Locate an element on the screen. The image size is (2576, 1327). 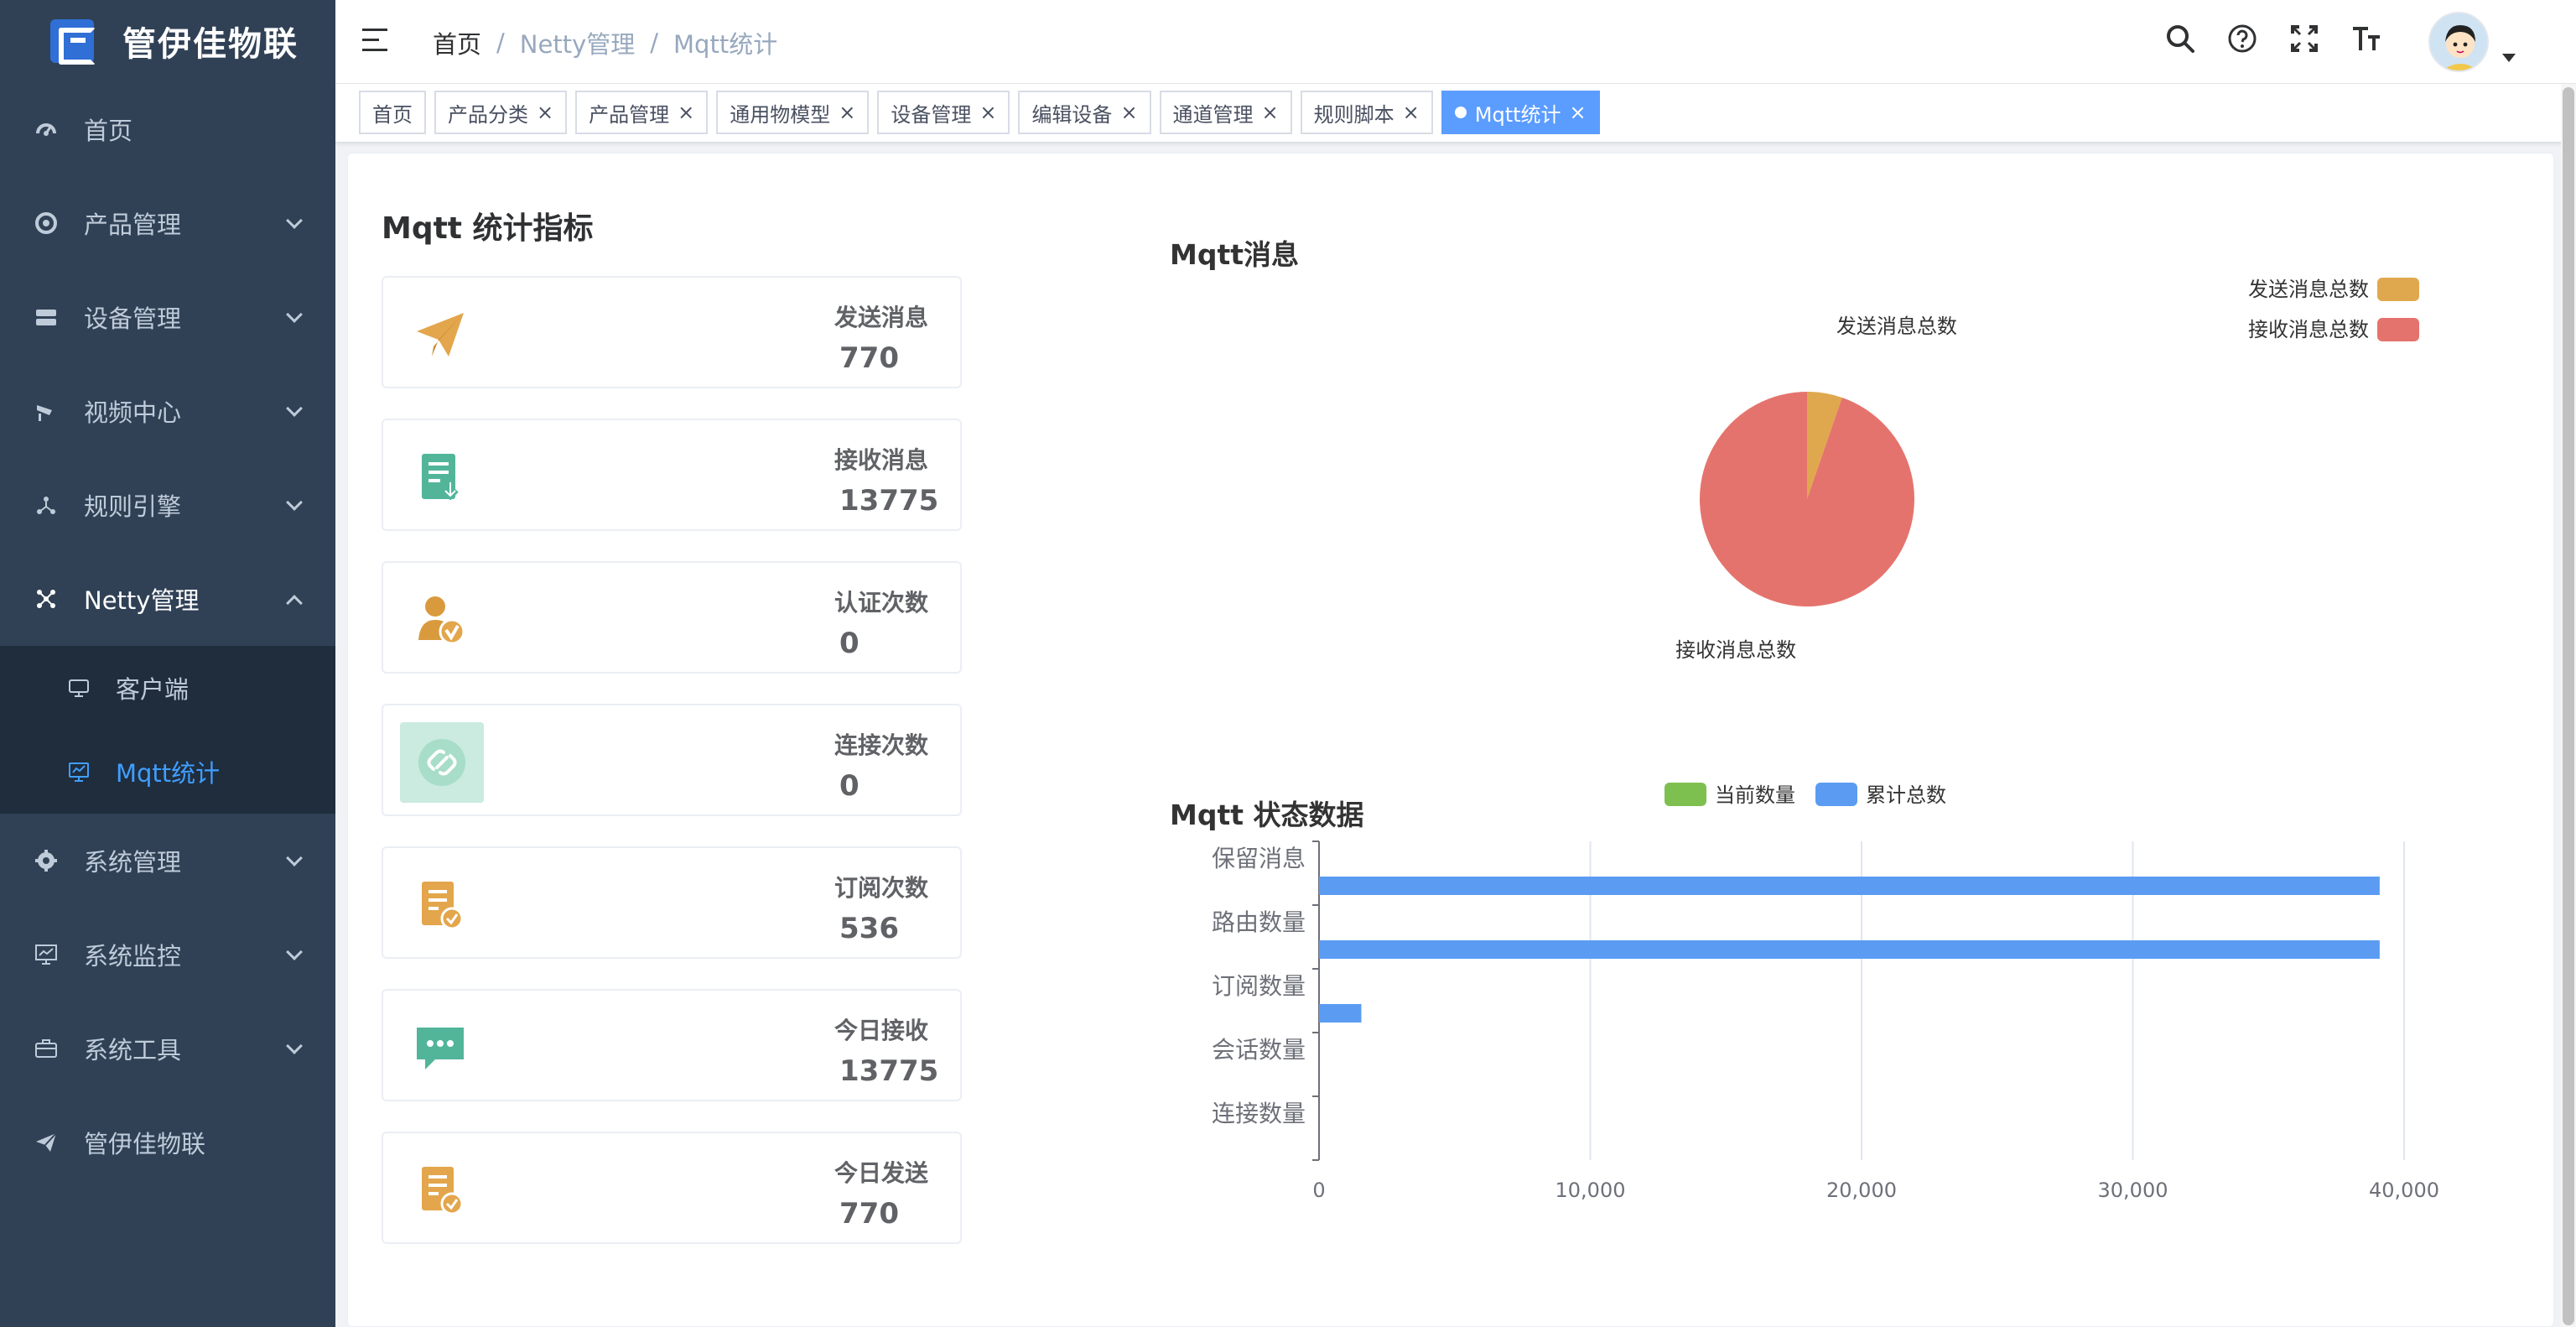
y-tick-label: 连接数量 is located at coordinates (1259, 1113).